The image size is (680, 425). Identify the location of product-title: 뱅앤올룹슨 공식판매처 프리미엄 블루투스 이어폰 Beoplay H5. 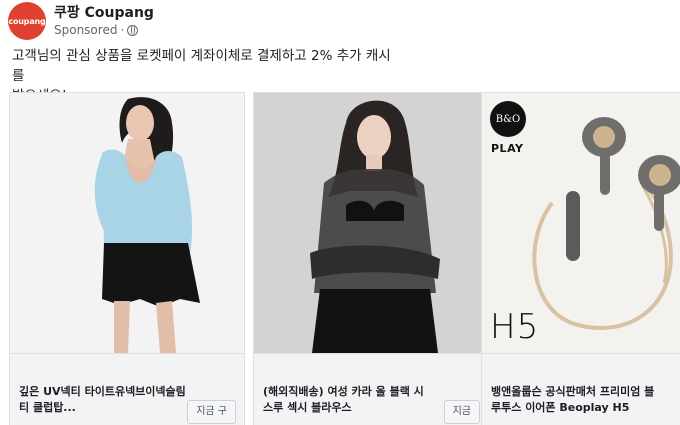
(576, 400).